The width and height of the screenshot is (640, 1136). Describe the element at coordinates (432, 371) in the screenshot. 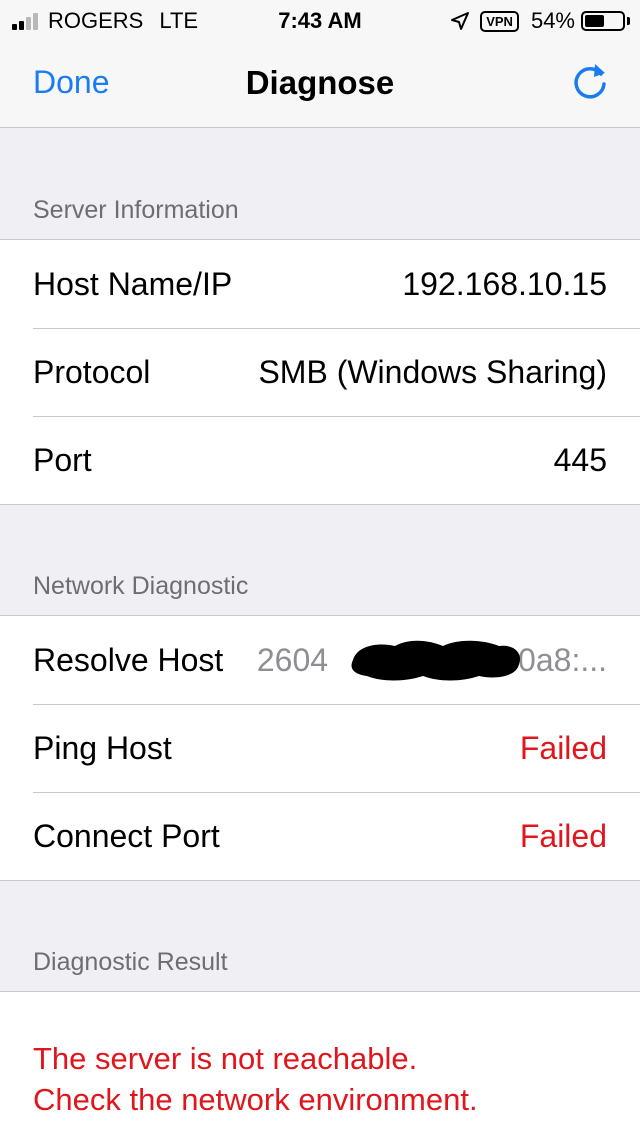

I see `protocol-value: SMB (Windows Sharing)` at that location.